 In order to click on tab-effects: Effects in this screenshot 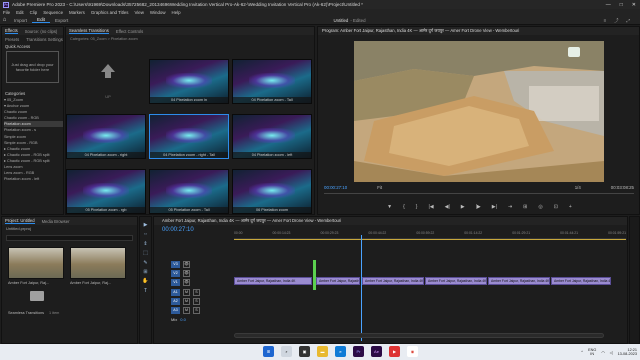, I will do `click(11, 31)`.